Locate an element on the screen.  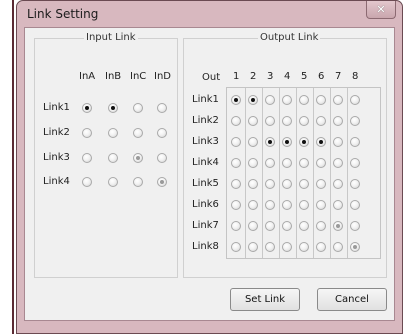
title-bar: Link Setting ✕ is located at coordinates (209, 14).